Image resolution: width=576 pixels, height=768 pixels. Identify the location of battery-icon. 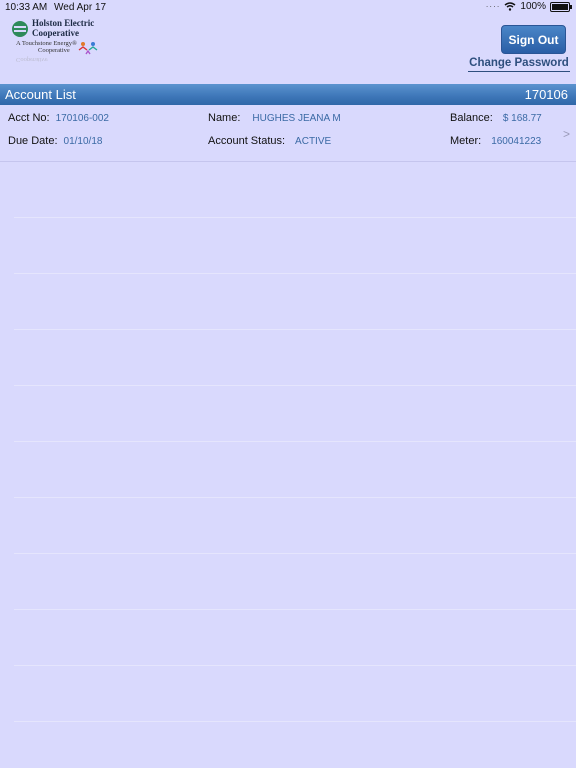
(561, 6).